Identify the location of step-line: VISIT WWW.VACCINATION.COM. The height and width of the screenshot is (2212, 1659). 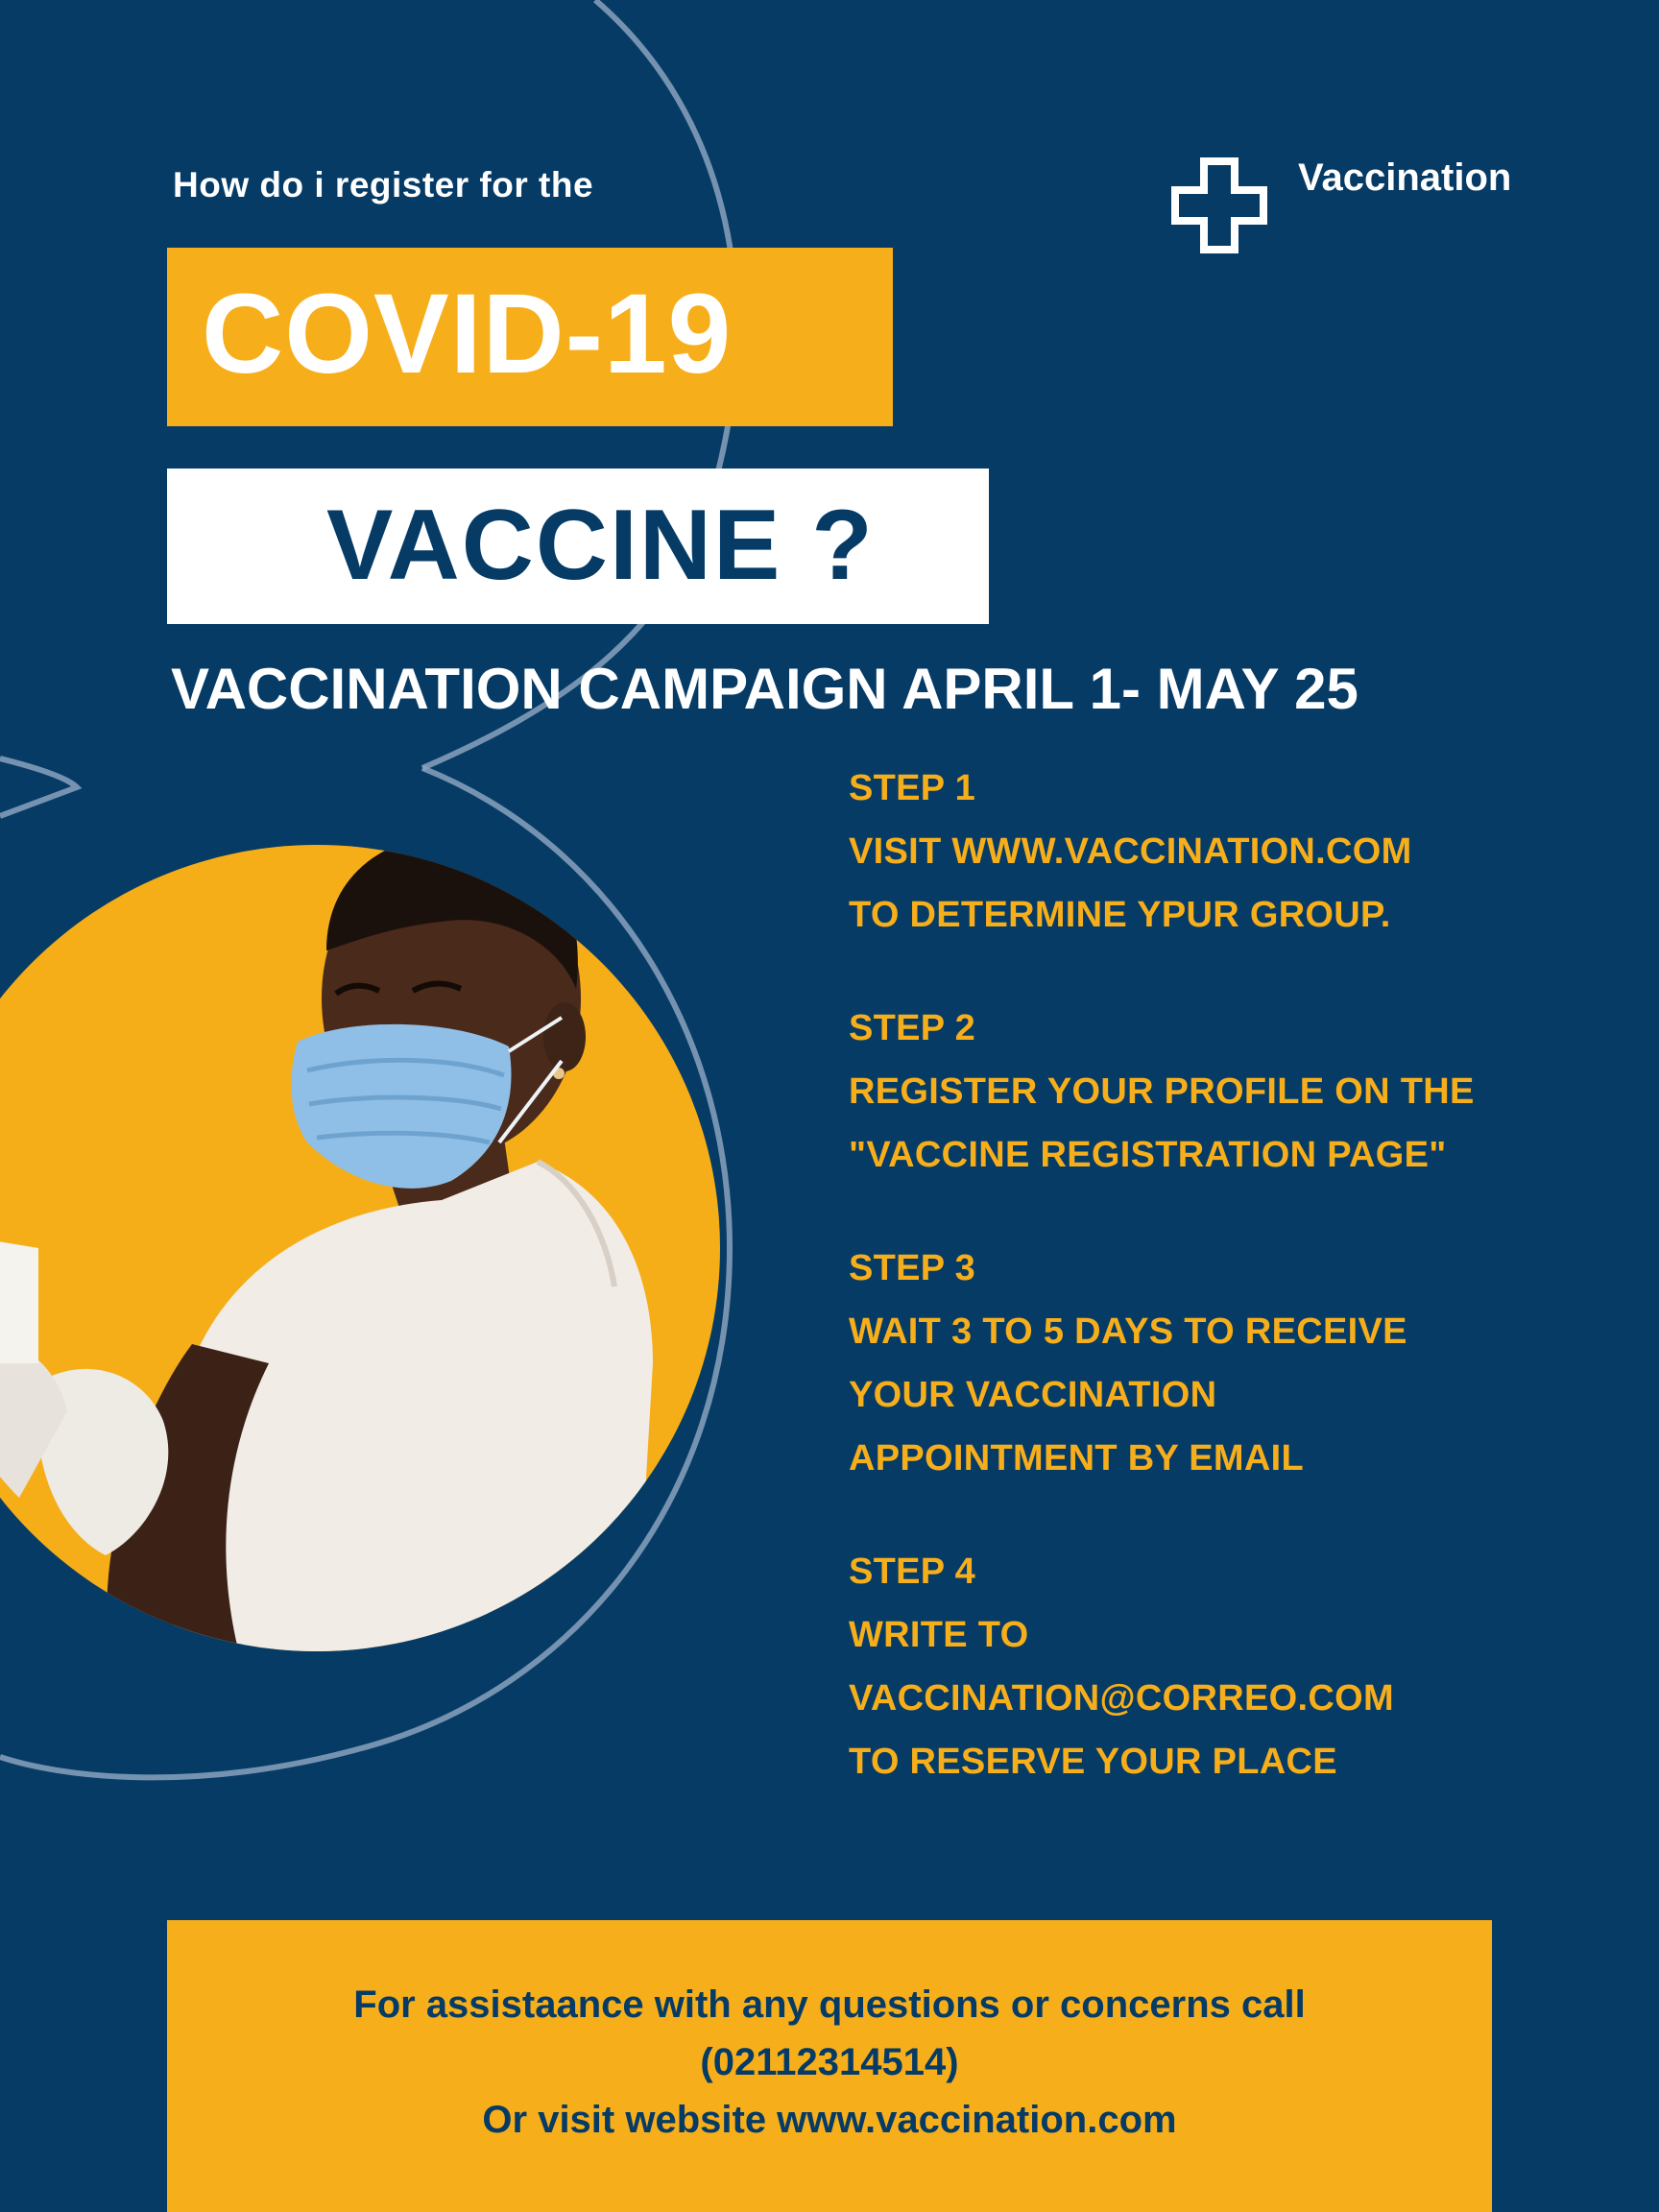
(1130, 851).